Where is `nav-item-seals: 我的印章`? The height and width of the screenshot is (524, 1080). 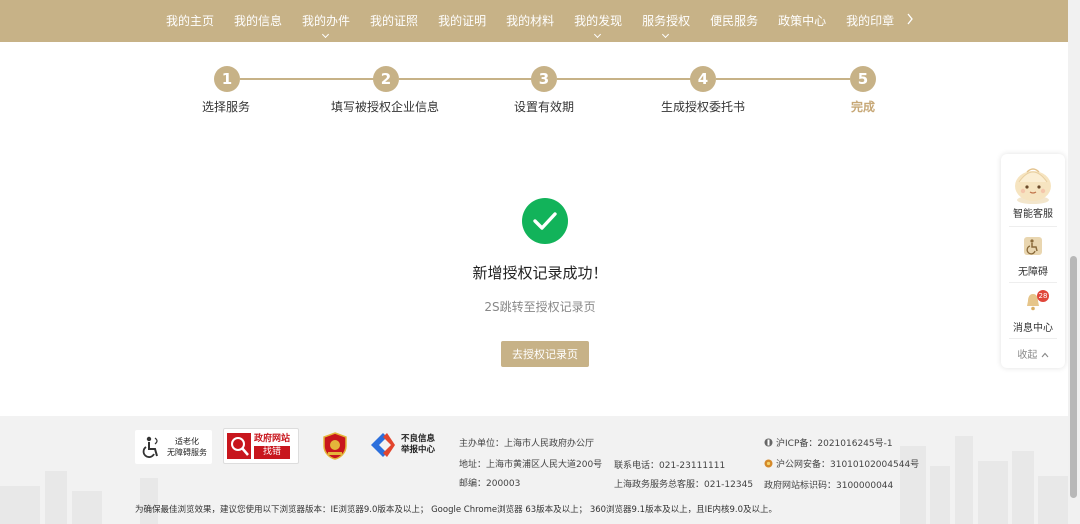 nav-item-seals: 我的印章 is located at coordinates (870, 21).